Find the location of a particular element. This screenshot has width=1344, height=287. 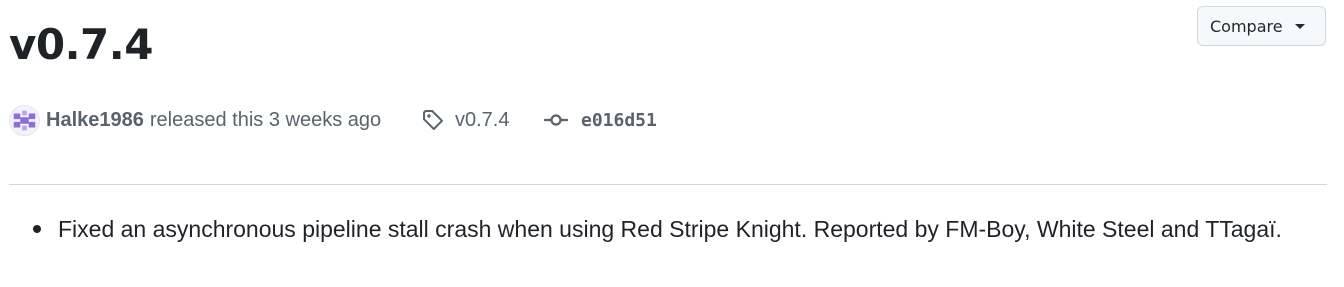

tag-link: v0.7.4 is located at coordinates (465, 120).